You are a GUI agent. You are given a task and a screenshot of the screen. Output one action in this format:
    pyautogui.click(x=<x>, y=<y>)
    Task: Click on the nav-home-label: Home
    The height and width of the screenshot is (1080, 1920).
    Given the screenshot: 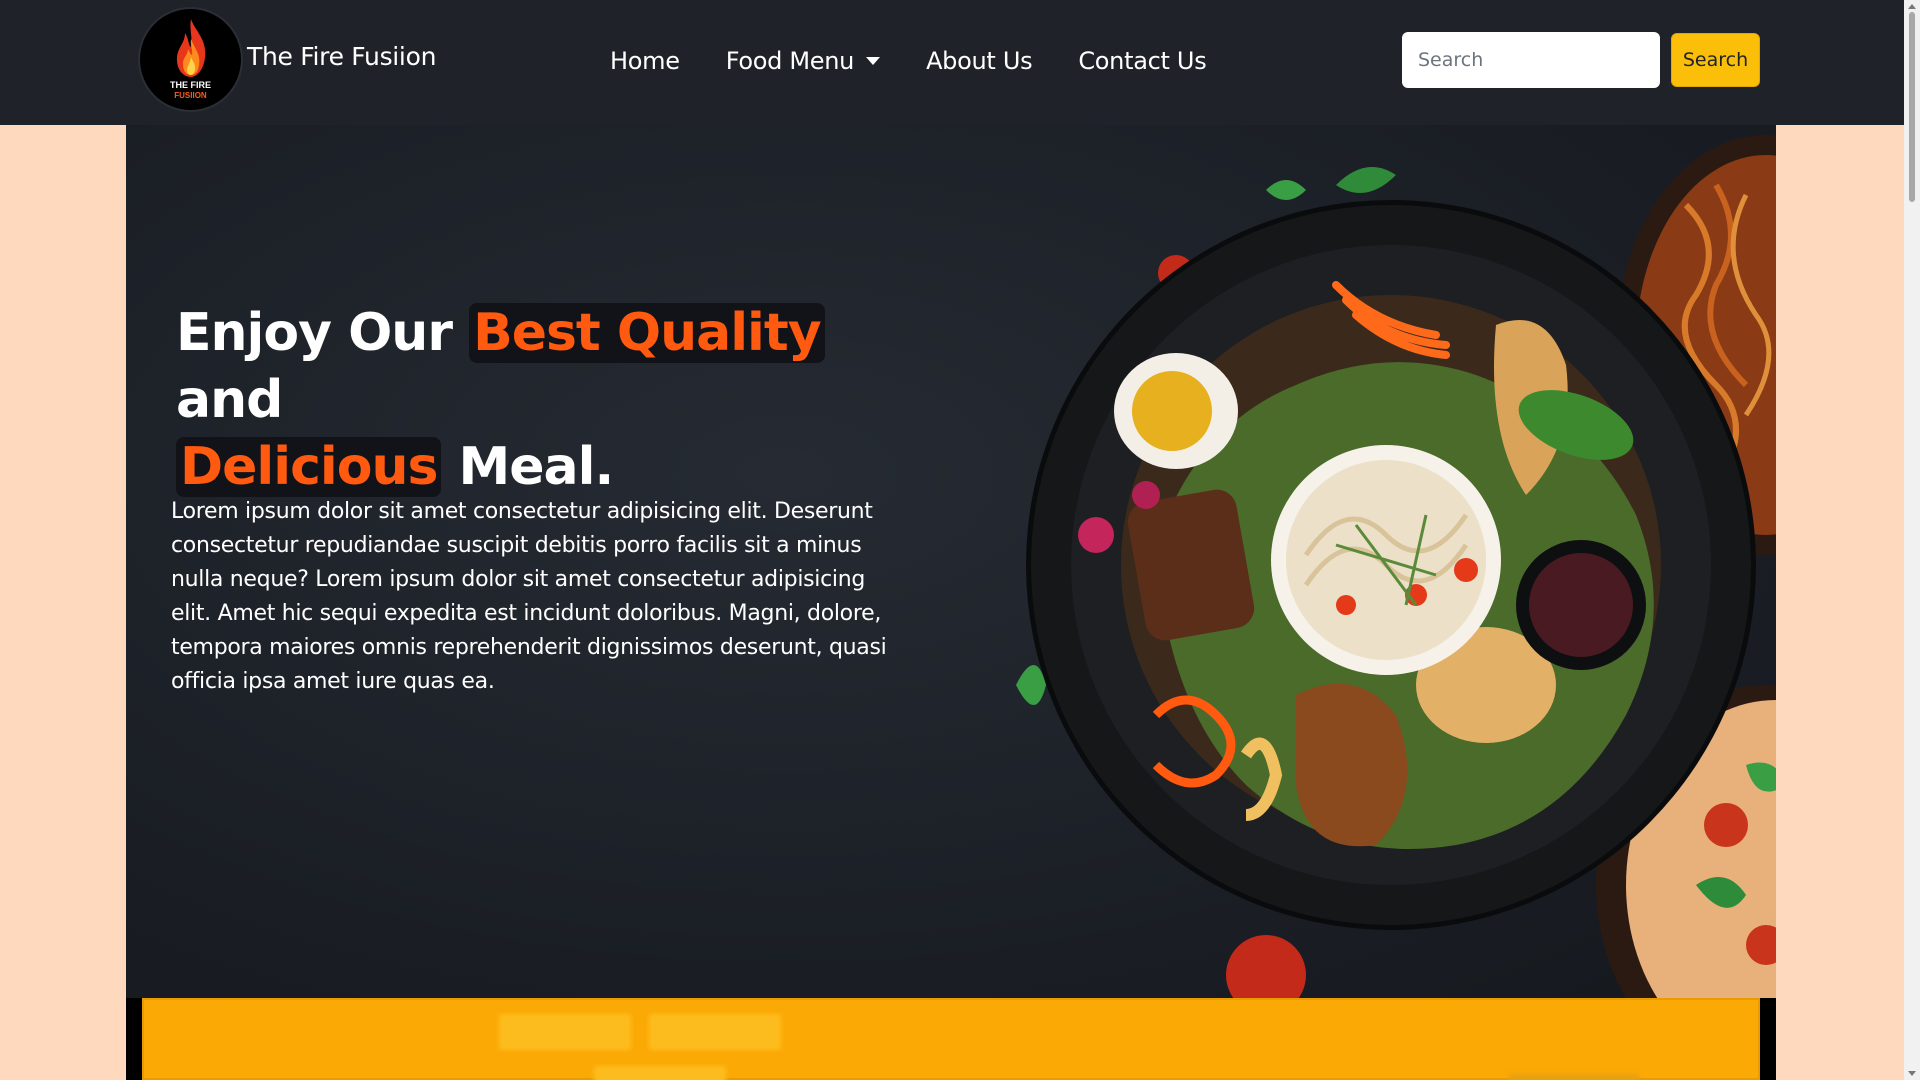 What is the action you would take?
    pyautogui.click(x=645, y=61)
    